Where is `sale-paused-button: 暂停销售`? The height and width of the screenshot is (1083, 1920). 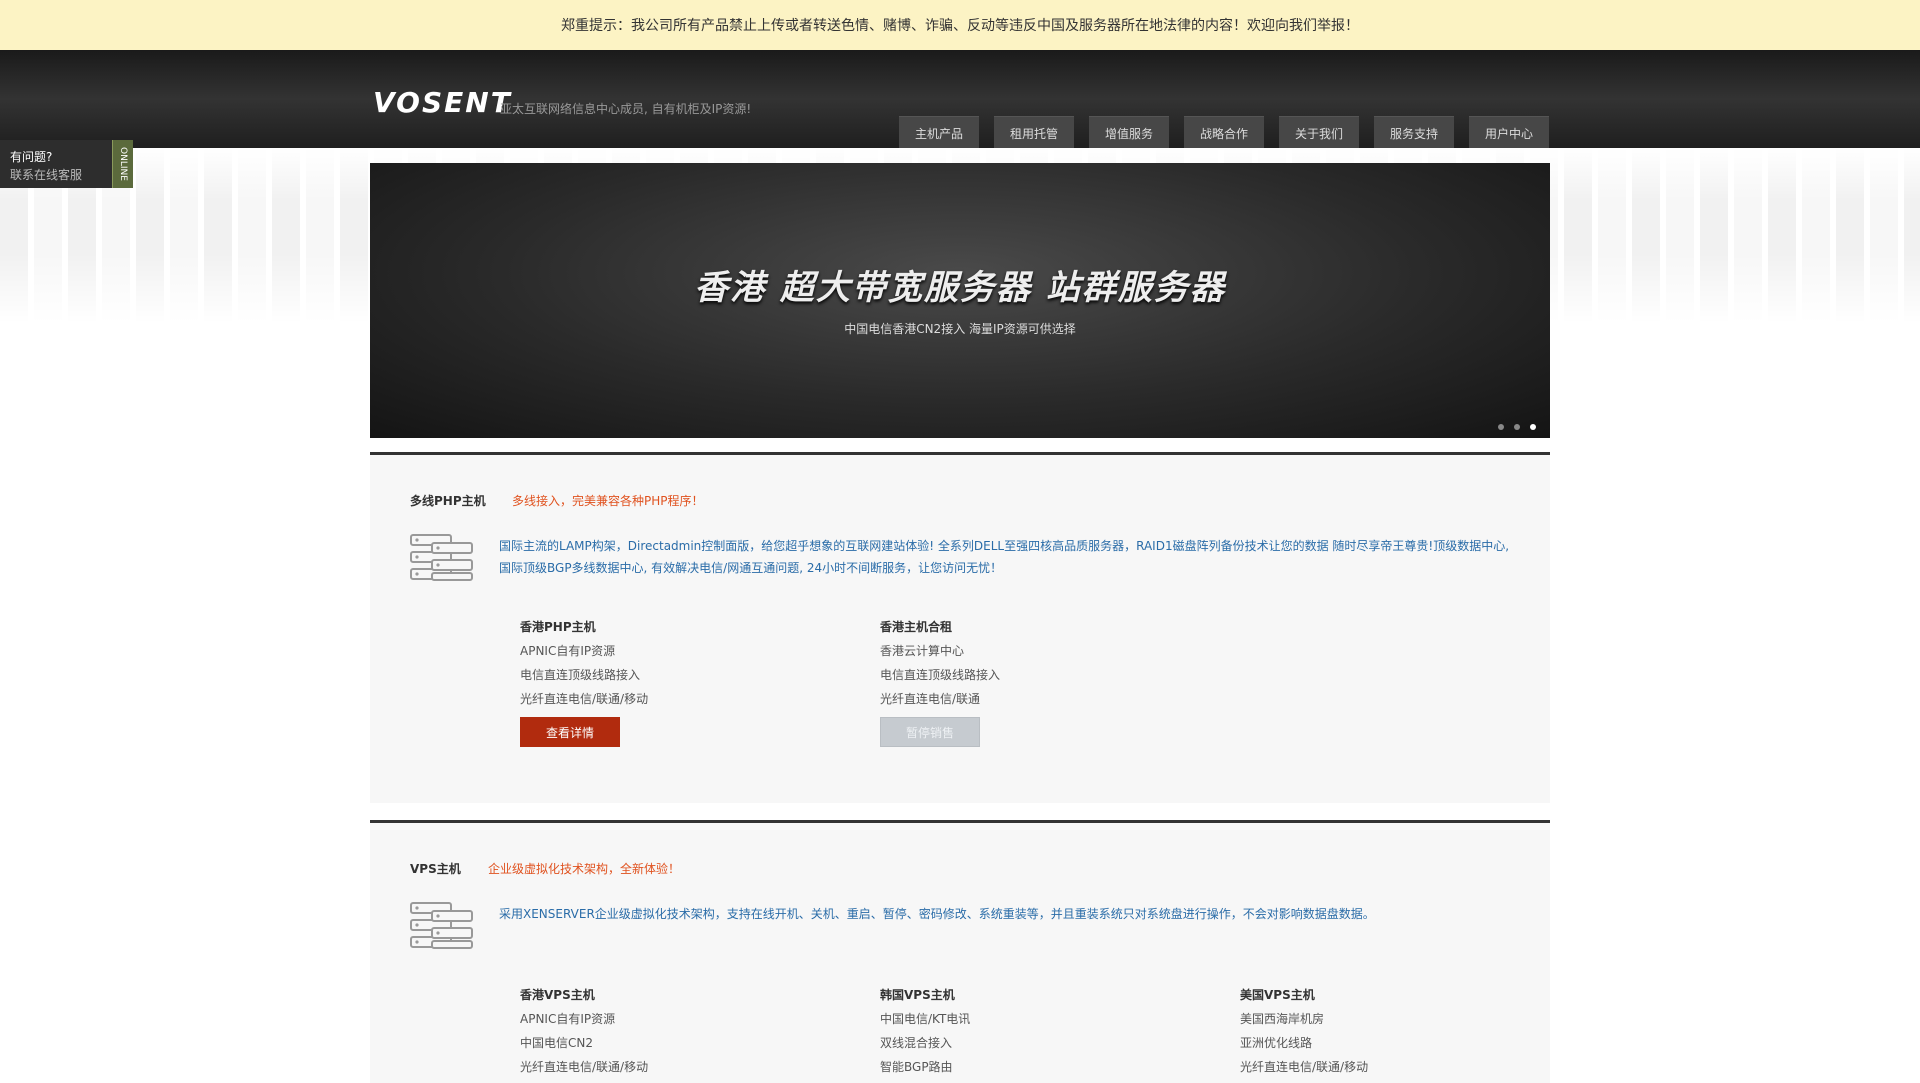 sale-paused-button: 暂停销售 is located at coordinates (930, 732).